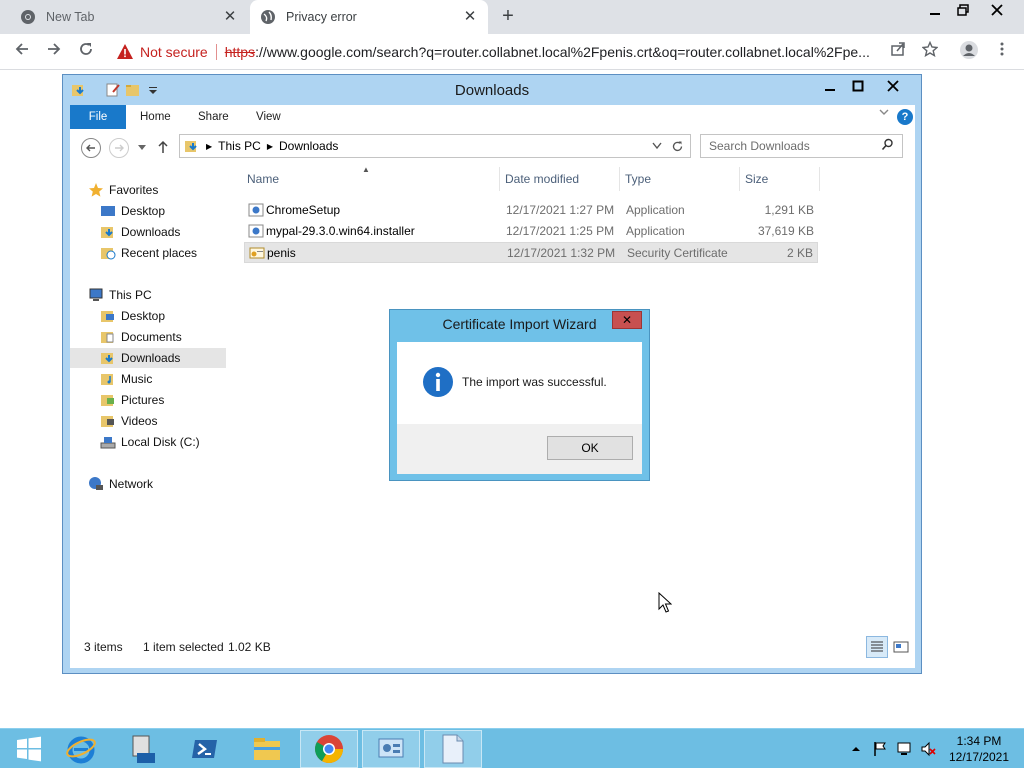 The image size is (1024, 768). I want to click on large-icons-view-button, so click(901, 647).